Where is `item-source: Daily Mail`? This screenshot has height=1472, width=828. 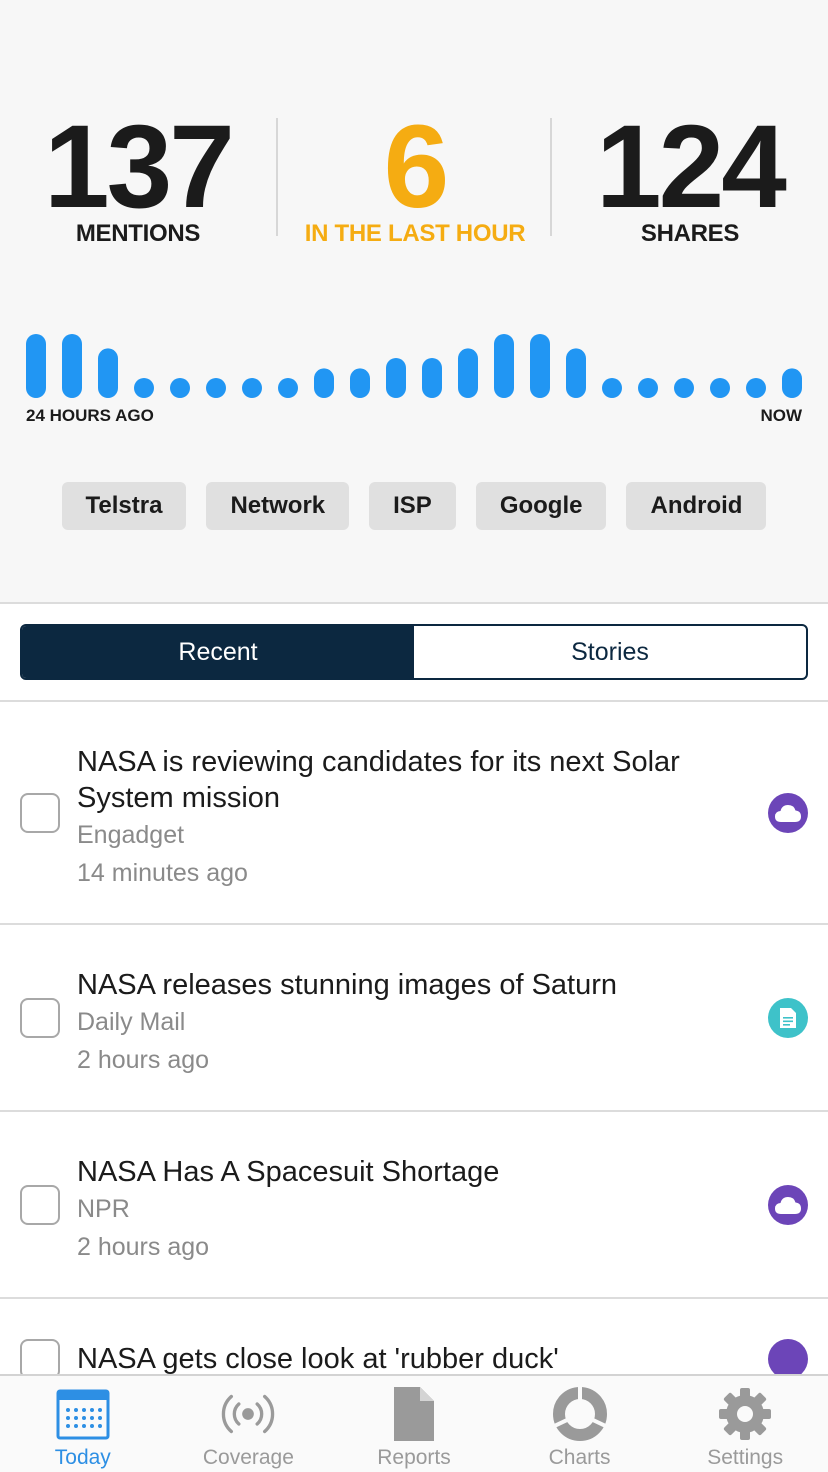
item-source: Daily Mail is located at coordinates (131, 1022).